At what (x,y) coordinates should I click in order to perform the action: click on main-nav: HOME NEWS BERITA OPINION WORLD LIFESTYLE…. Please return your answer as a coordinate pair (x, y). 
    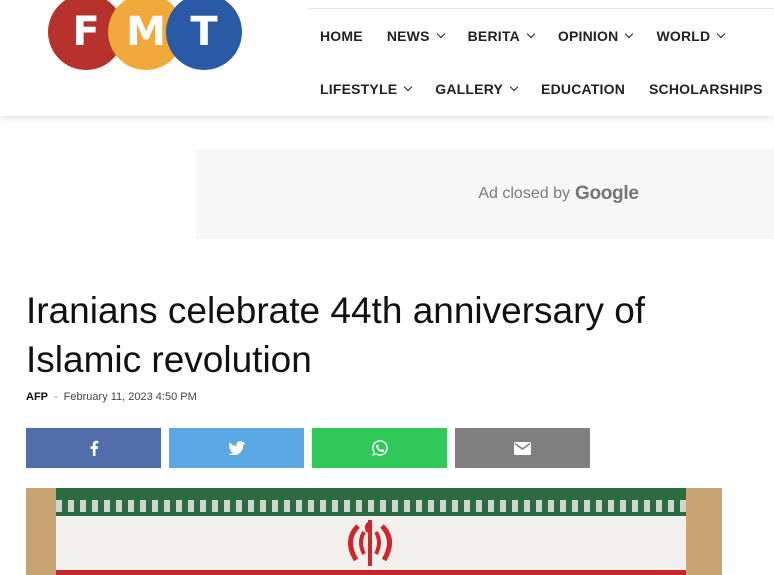
    Looking at the image, I should click on (541, 62).